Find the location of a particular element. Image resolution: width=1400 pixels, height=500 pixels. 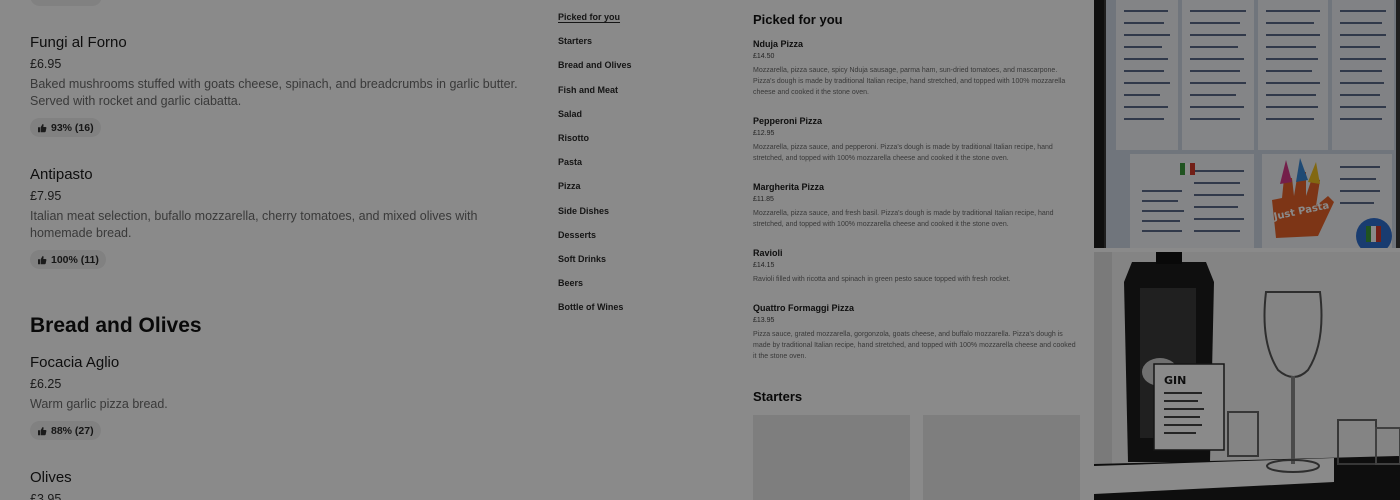

rating-badge: 93% (16) is located at coordinates (65, 127).